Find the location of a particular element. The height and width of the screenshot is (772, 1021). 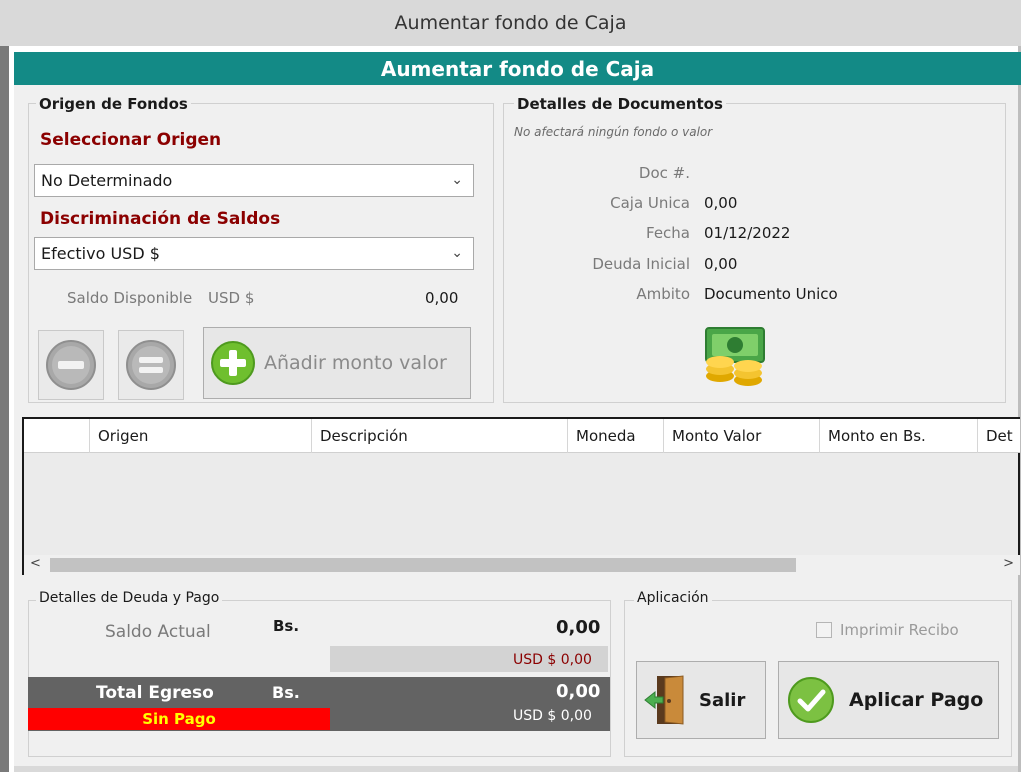

ambito-label: Ambito is located at coordinates (663, 294).